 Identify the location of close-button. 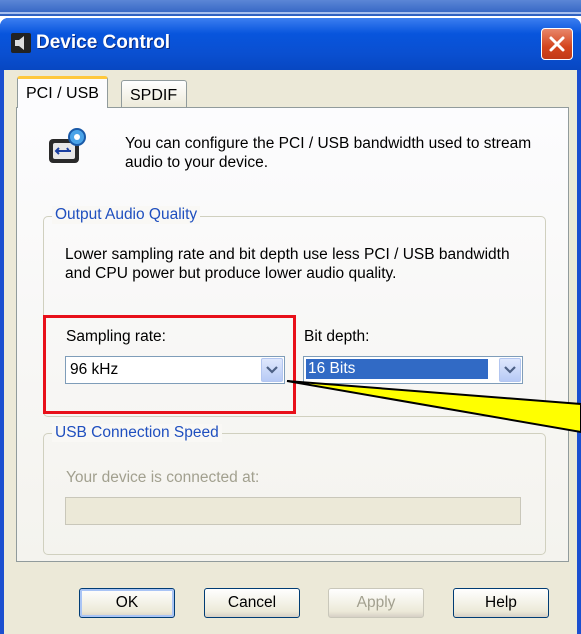
(557, 44).